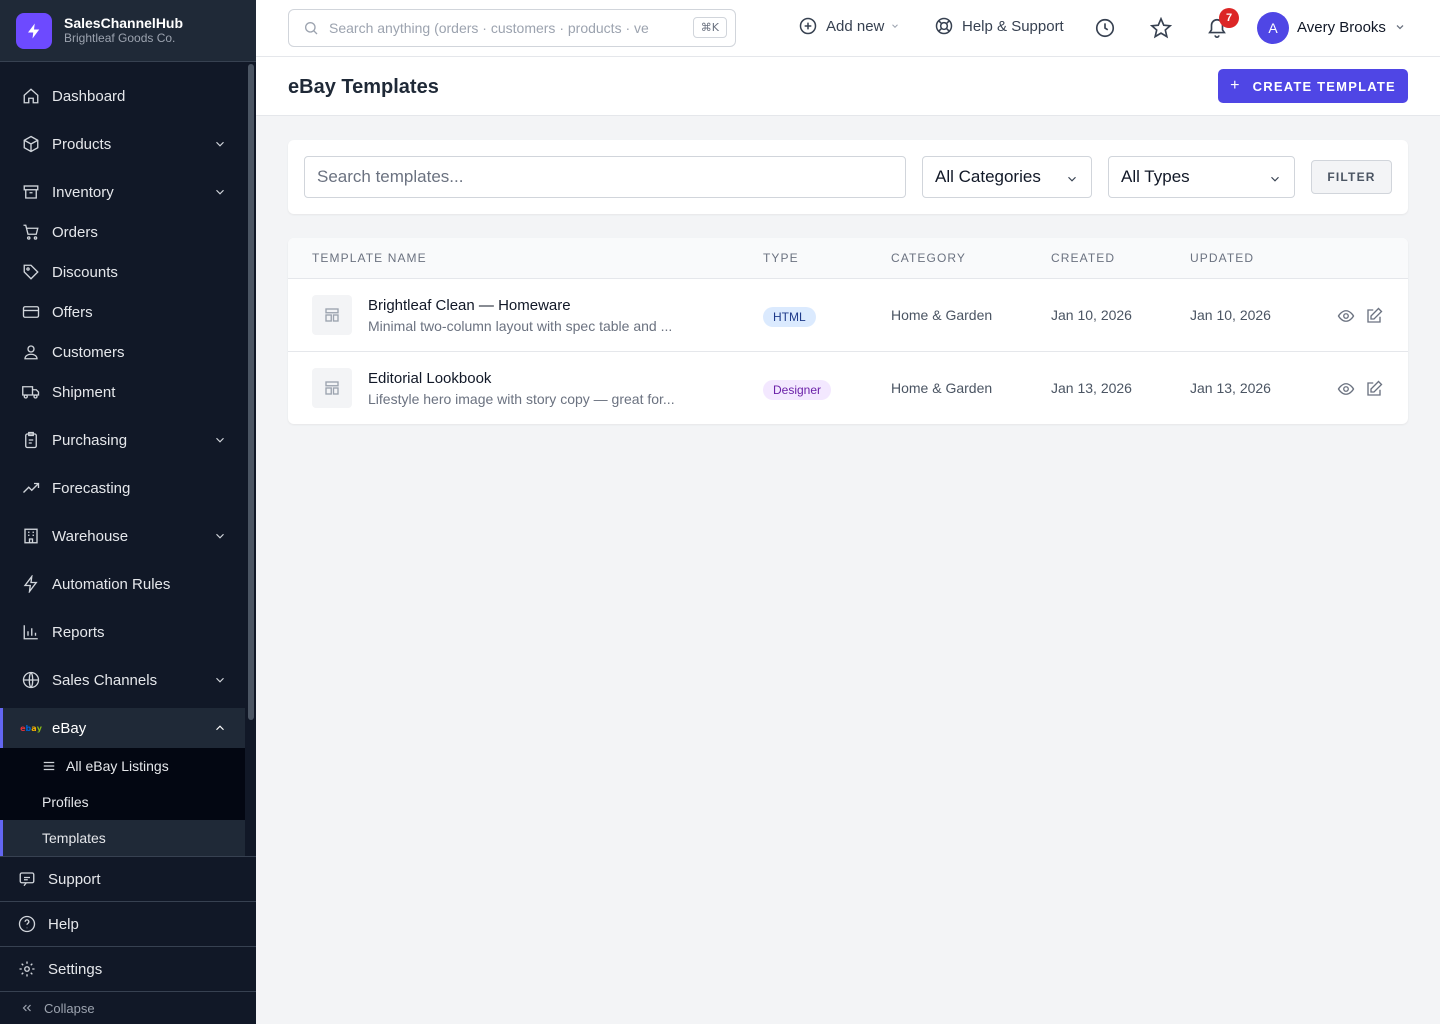 Image resolution: width=1440 pixels, height=1024 pixels. I want to click on sidebar-item-label: Products, so click(82, 144).